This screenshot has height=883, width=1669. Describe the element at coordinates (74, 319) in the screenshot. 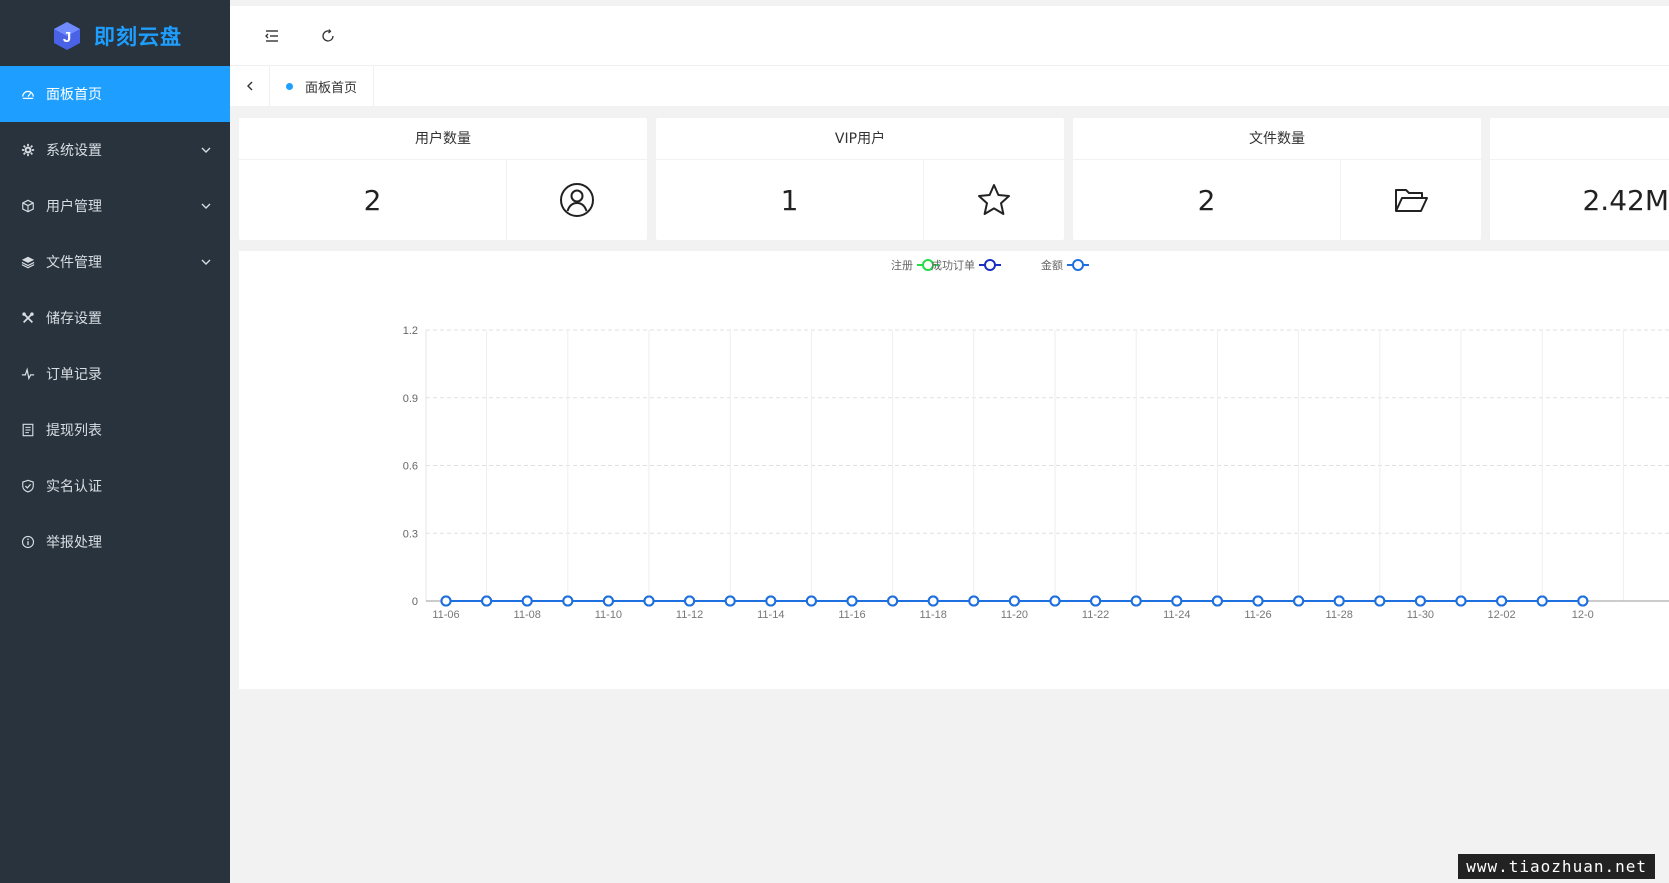

I see `sidebar-item-label: 储存设置` at that location.